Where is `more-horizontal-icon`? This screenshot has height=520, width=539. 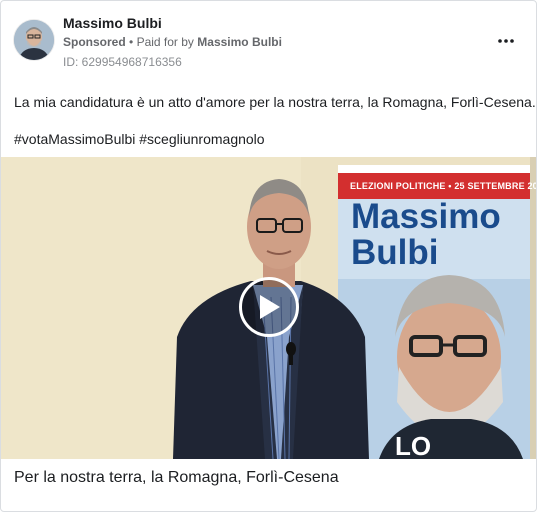
more-horizontal-icon is located at coordinates (506, 41).